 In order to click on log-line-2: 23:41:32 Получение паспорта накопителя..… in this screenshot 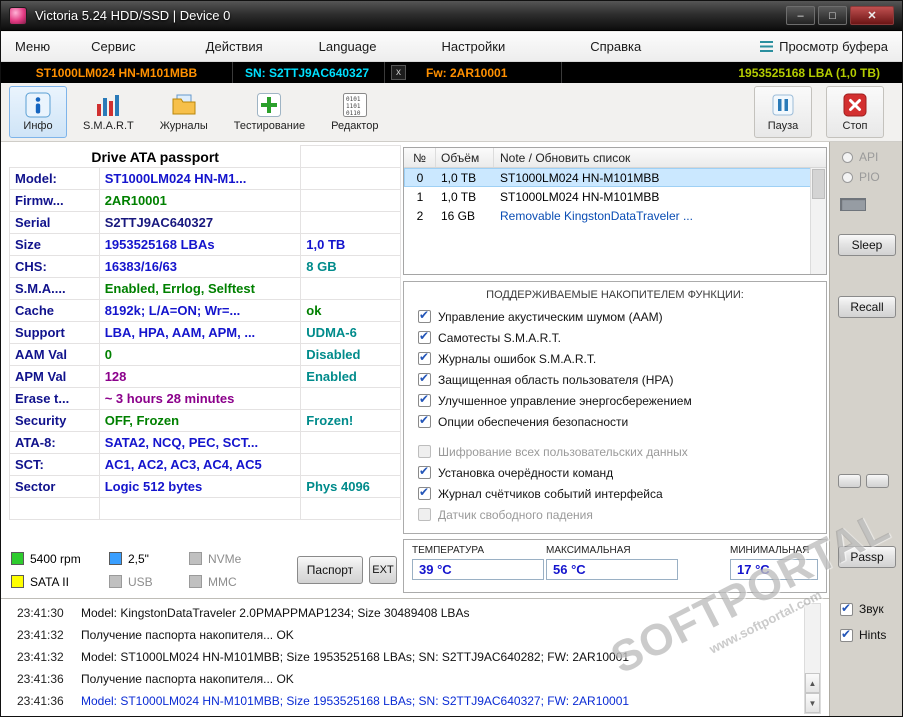, I will do `click(415, 635)`.